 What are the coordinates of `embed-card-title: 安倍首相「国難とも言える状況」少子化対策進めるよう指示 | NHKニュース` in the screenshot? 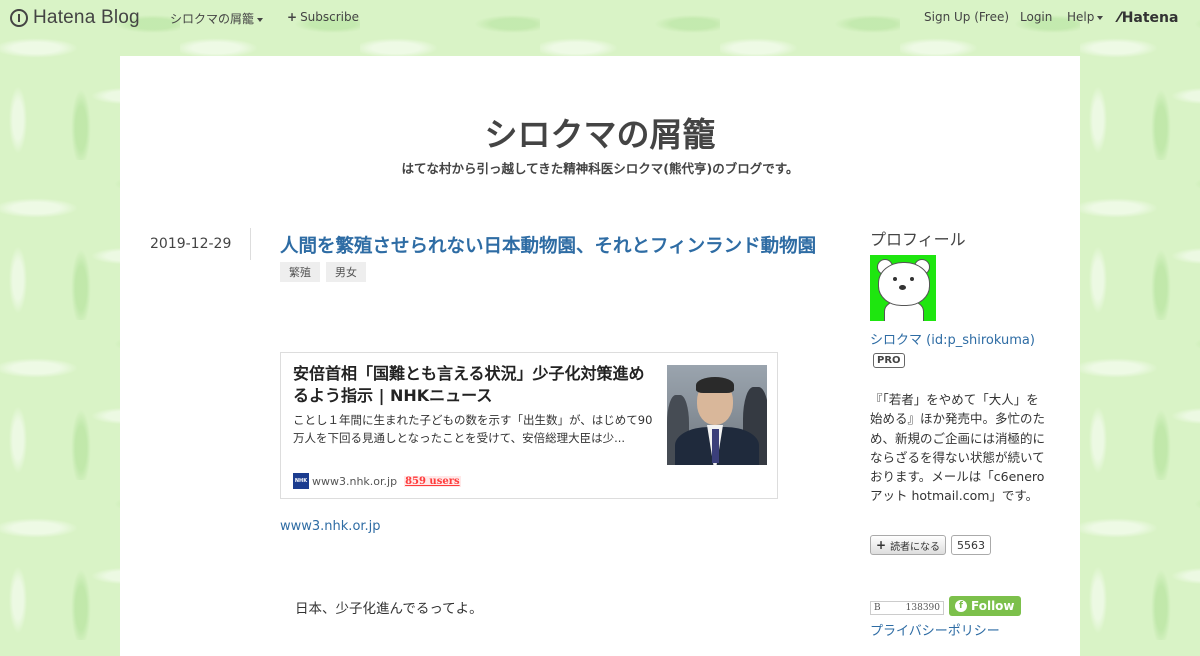 It's located at (475, 385).